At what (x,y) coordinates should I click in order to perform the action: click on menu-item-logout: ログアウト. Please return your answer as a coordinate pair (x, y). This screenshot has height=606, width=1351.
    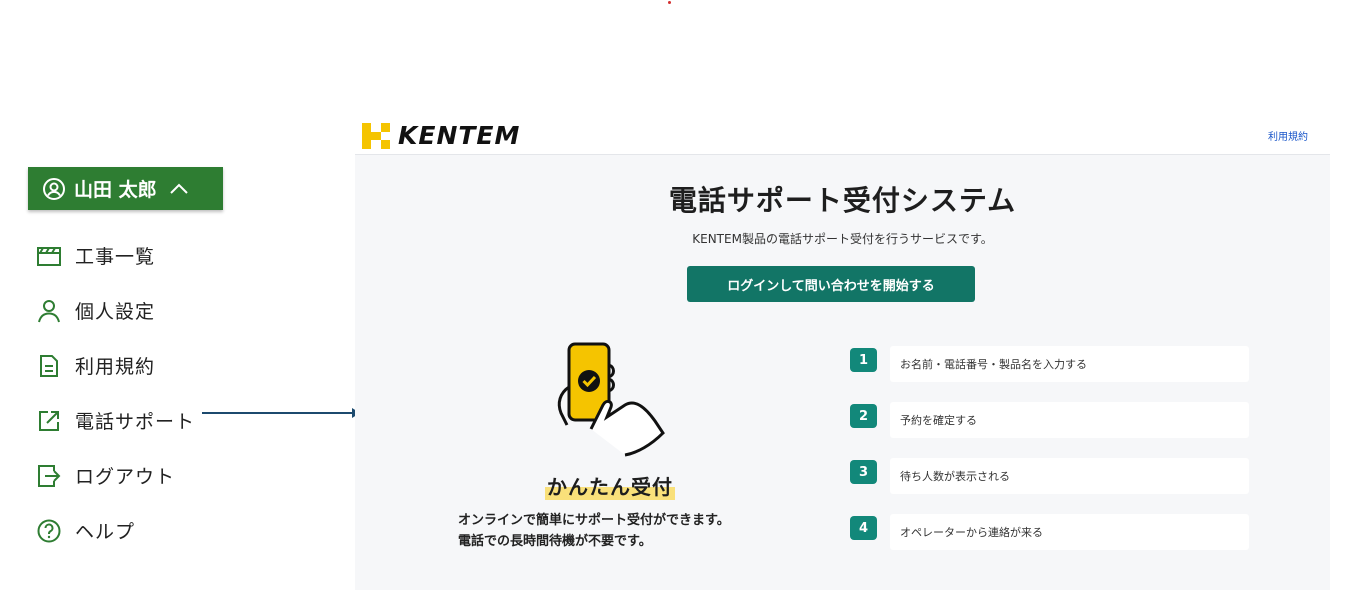
    Looking at the image, I should click on (115, 475).